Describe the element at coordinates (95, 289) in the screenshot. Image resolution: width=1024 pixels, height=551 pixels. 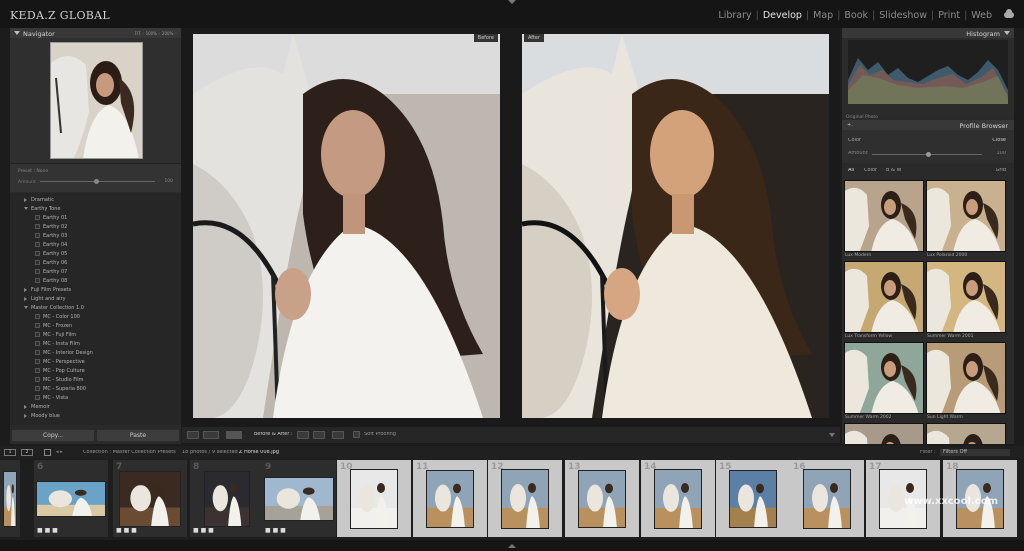
I see `preset-folder: Fuji Film Presets` at that location.